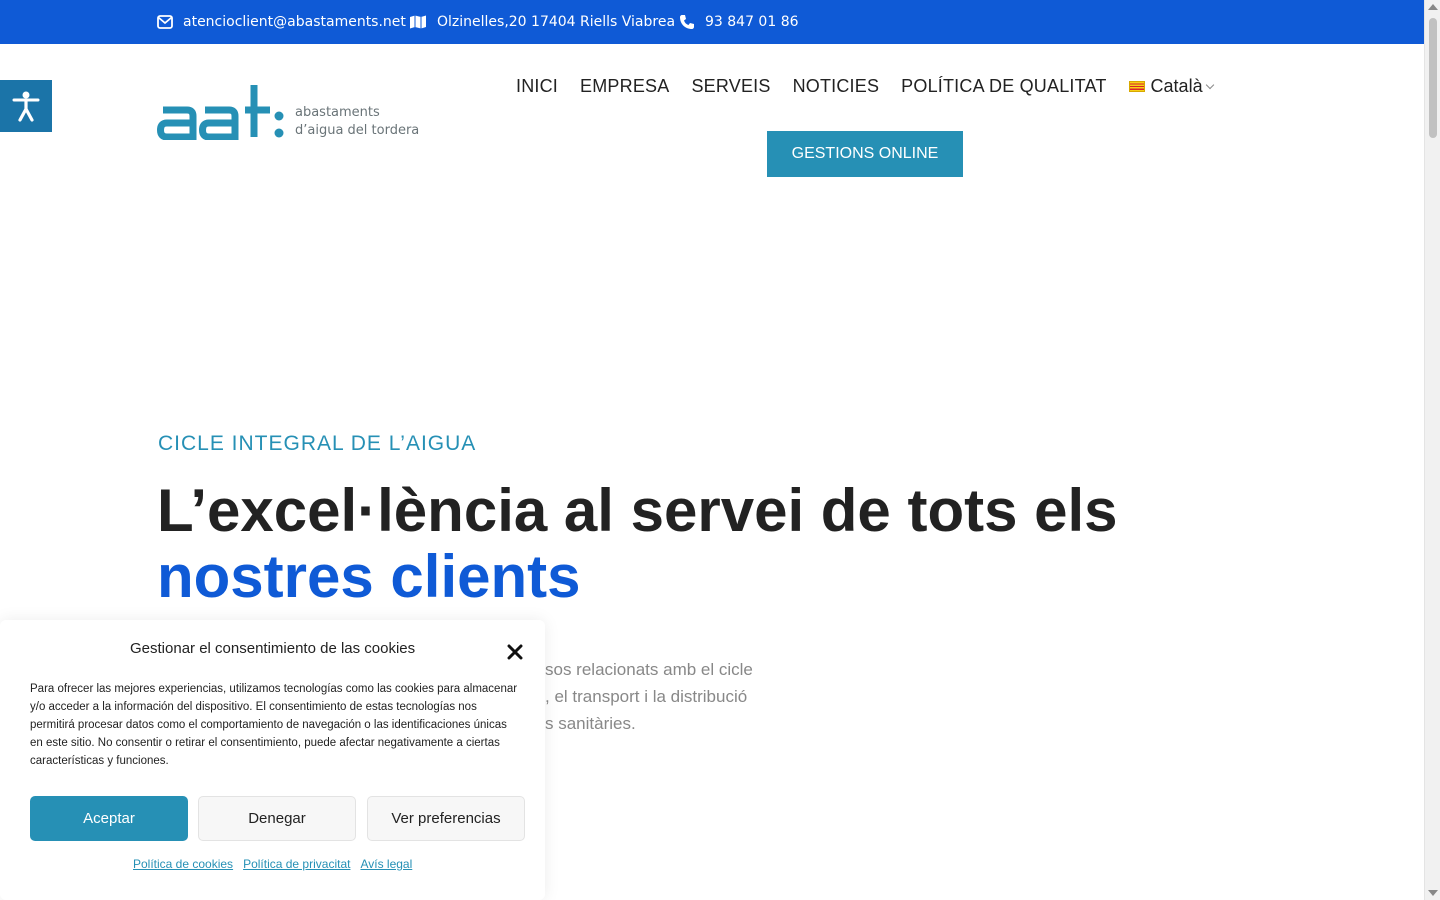 Image resolution: width=1440 pixels, height=900 pixels. I want to click on catalan-flag-icon, so click(1136, 86).